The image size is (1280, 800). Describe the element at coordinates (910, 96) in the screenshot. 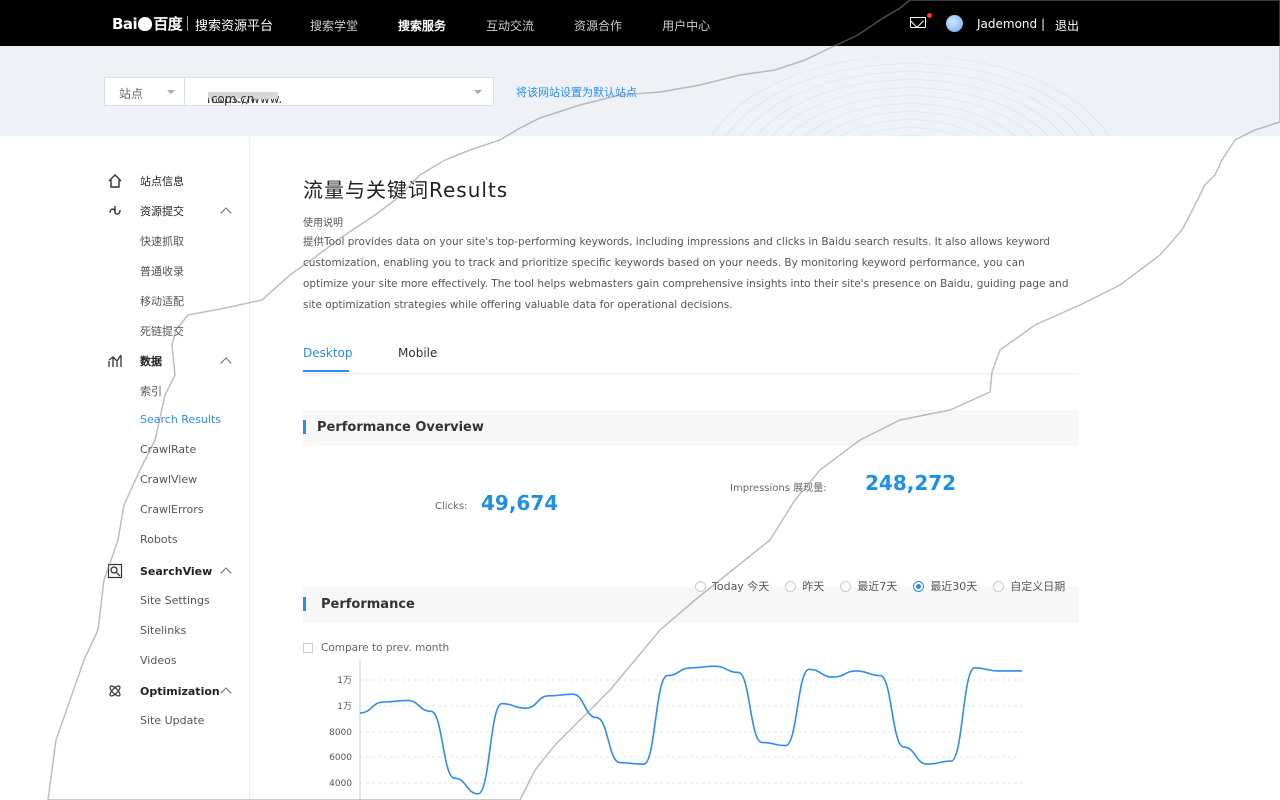

I see `globe-decoration` at that location.